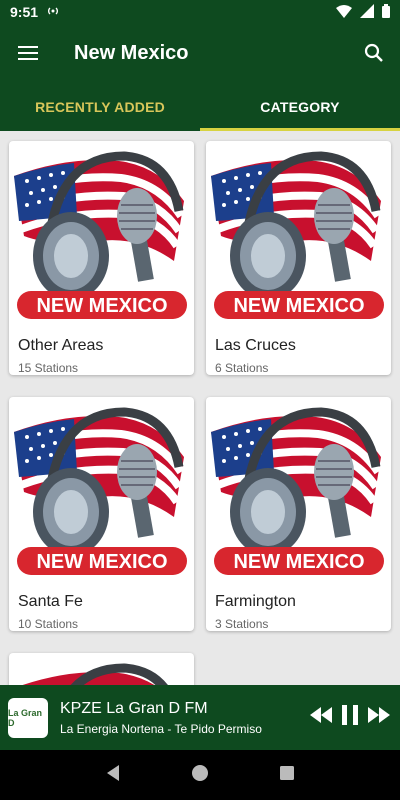 Image resolution: width=400 pixels, height=800 pixels. What do you see at coordinates (131, 52) in the screenshot?
I see `page-title: New Mexico` at bounding box center [131, 52].